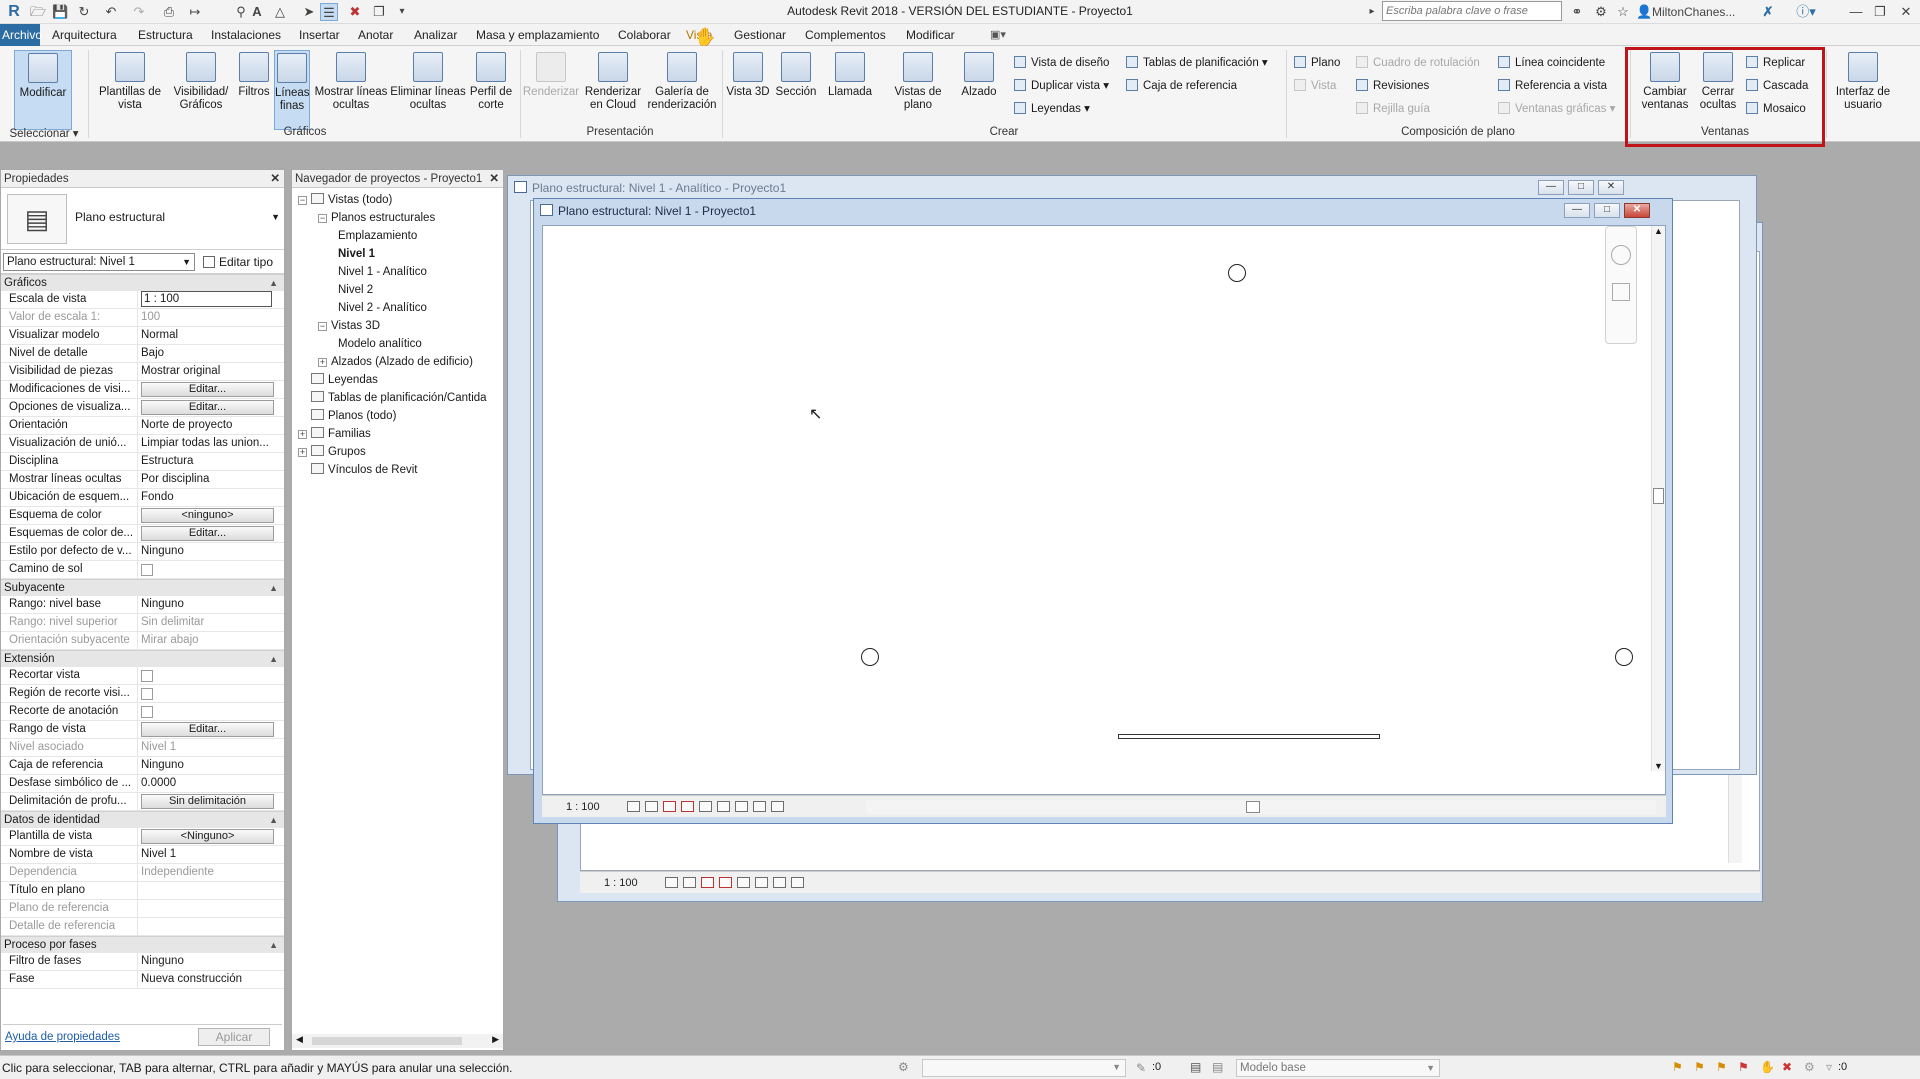 The height and width of the screenshot is (1079, 1920). Describe the element at coordinates (21, 35) in the screenshot. I see `tab-archivo: Archivo` at that location.